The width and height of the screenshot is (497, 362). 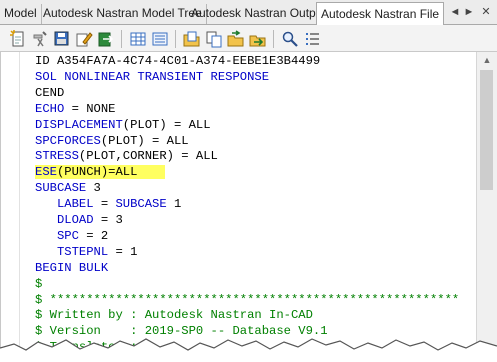 I want to click on run-analysis-icon, so click(x=40, y=39).